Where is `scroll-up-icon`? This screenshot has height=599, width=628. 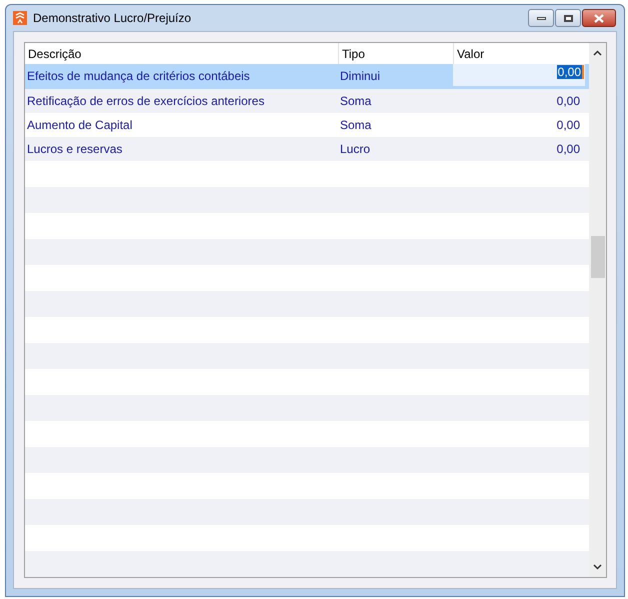
scroll-up-icon is located at coordinates (597, 53).